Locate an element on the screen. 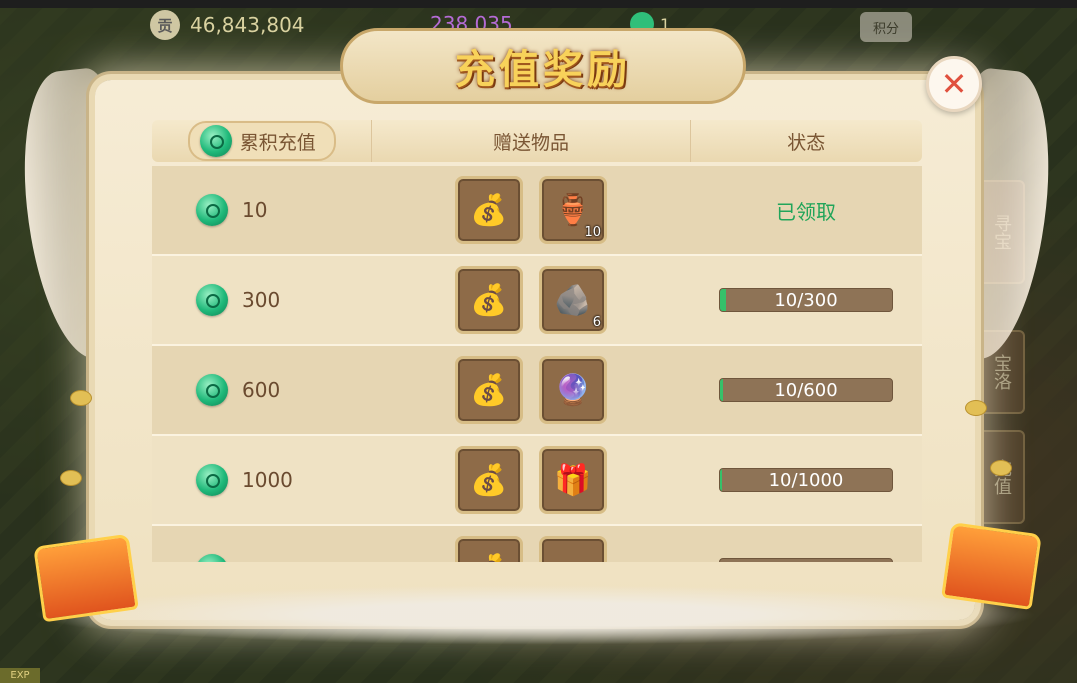  close-button: ✕ is located at coordinates (954, 84).